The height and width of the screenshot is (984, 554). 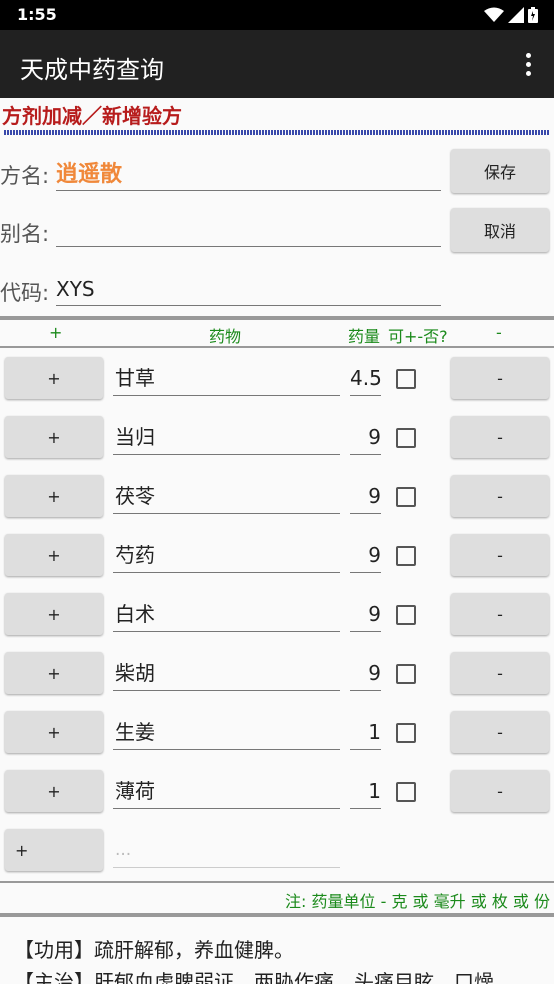 What do you see at coordinates (154, 950) in the screenshot?
I see `effect-text: 【功用】疏肝解郁，养血健脾。` at bounding box center [154, 950].